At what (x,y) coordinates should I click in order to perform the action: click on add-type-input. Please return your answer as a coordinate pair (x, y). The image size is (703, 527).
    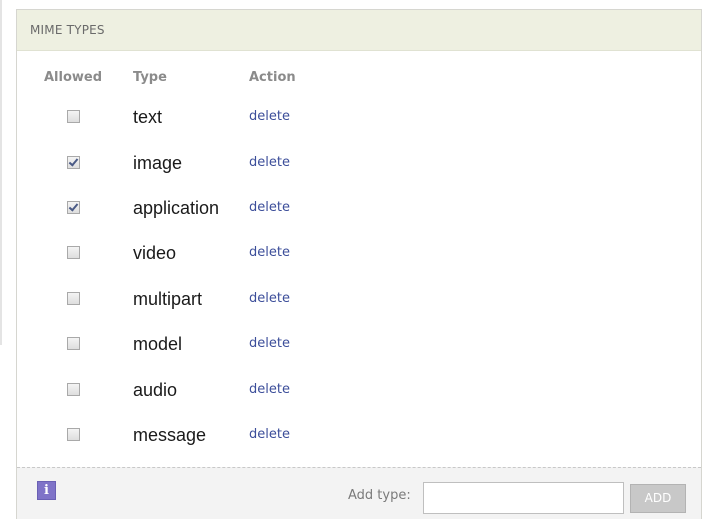
    Looking at the image, I should click on (523, 498).